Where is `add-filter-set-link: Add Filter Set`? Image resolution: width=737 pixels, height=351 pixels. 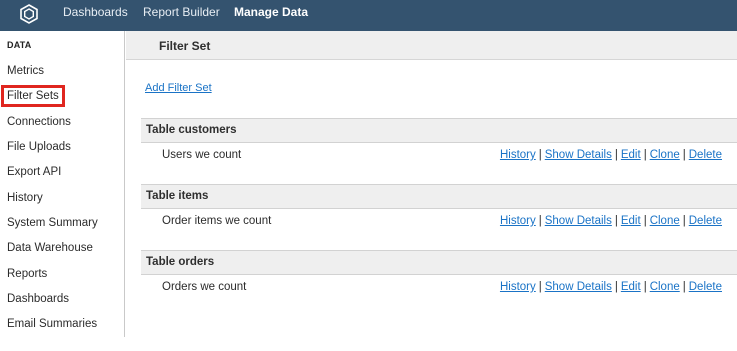 add-filter-set-link: Add Filter Set is located at coordinates (178, 88).